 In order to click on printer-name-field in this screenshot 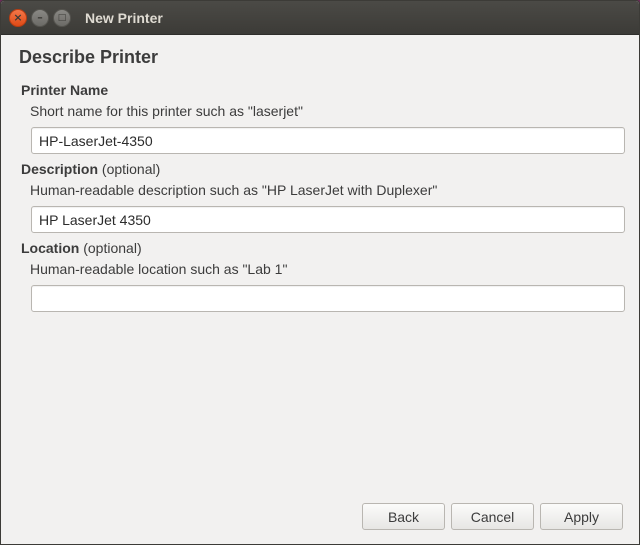, I will do `click(328, 140)`.